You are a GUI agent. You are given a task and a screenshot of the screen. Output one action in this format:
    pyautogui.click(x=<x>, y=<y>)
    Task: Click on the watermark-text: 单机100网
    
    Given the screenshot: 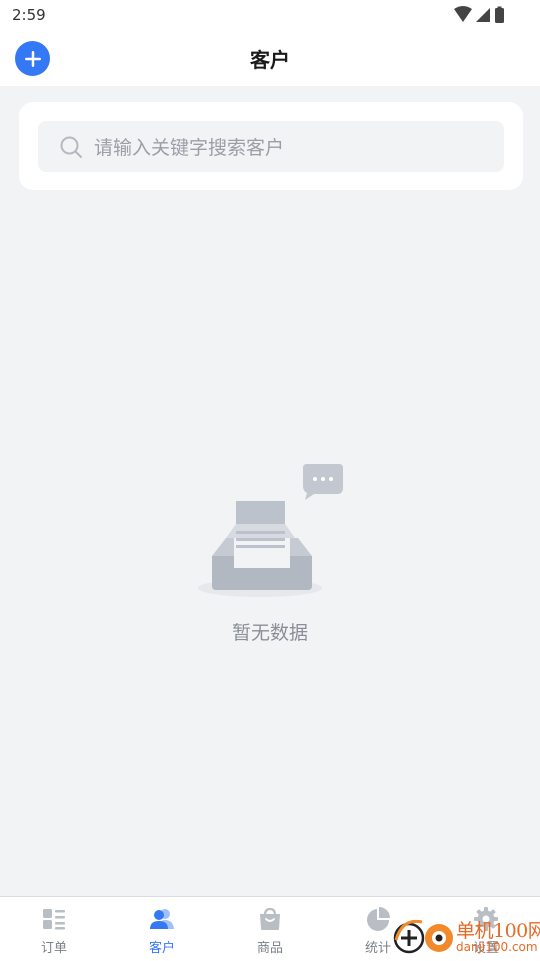 What is the action you would take?
    pyautogui.click(x=498, y=931)
    